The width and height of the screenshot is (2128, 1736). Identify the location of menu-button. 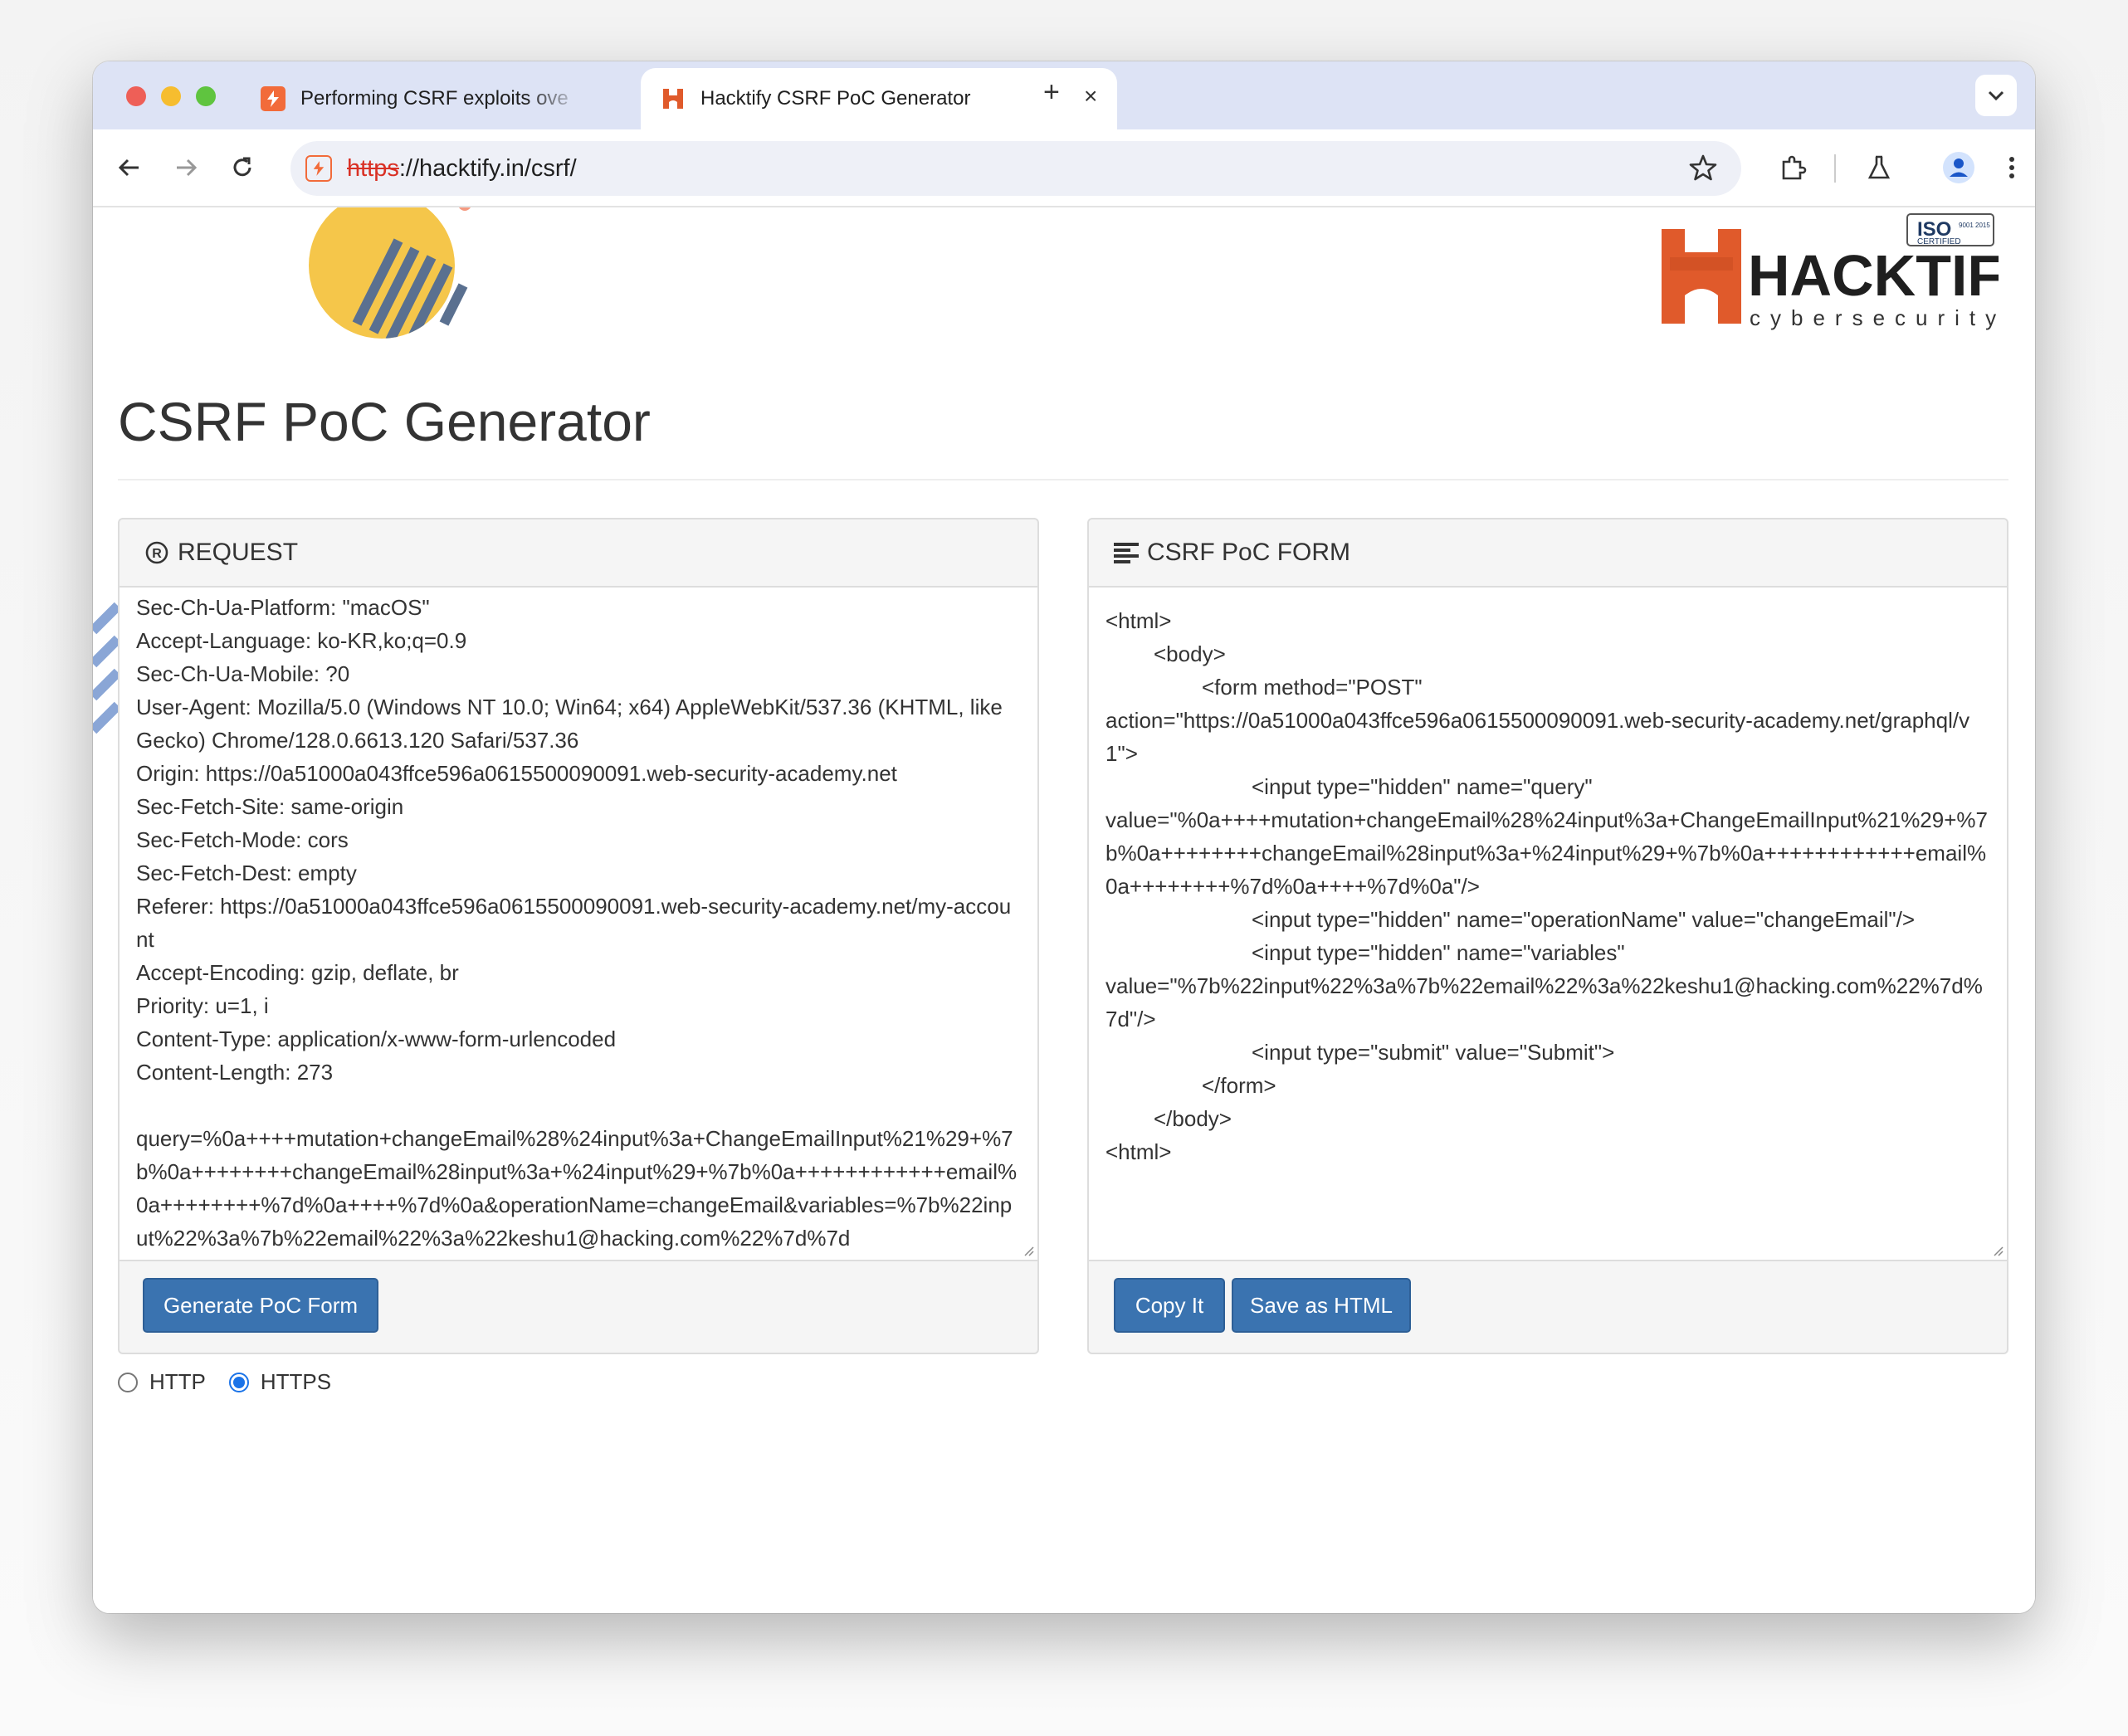
(2011, 167).